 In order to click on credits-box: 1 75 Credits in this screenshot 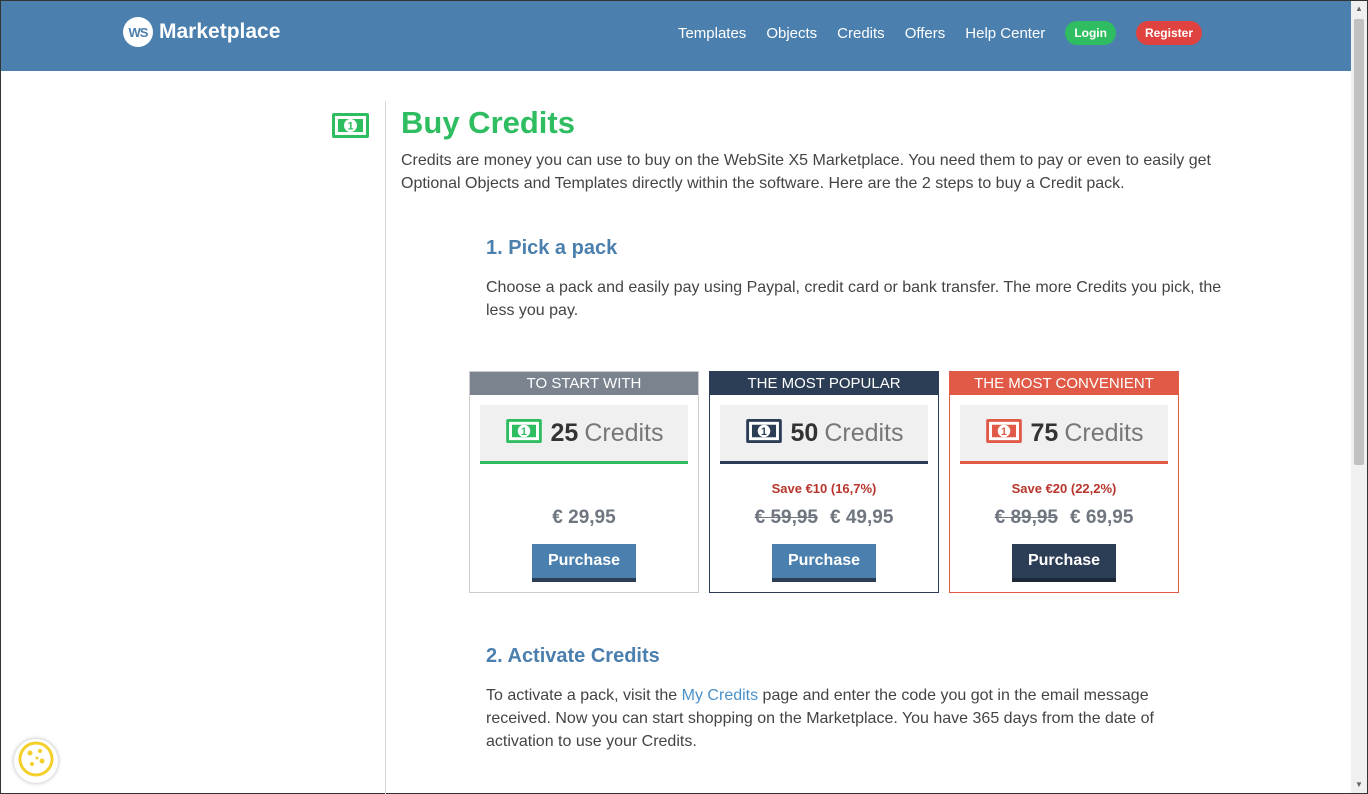, I will do `click(1064, 434)`.